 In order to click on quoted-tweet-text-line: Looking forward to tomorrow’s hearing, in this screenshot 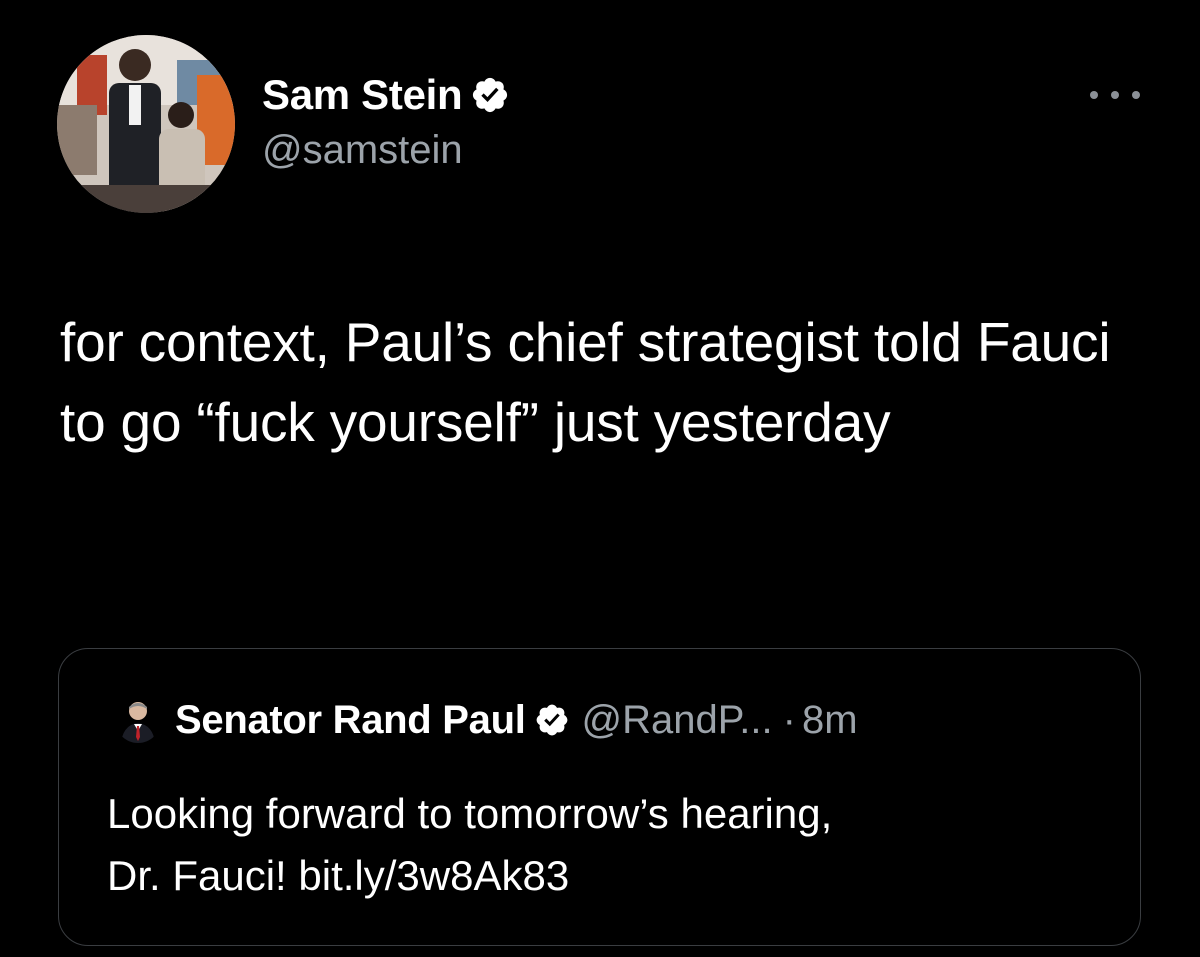, I will do `click(470, 813)`.